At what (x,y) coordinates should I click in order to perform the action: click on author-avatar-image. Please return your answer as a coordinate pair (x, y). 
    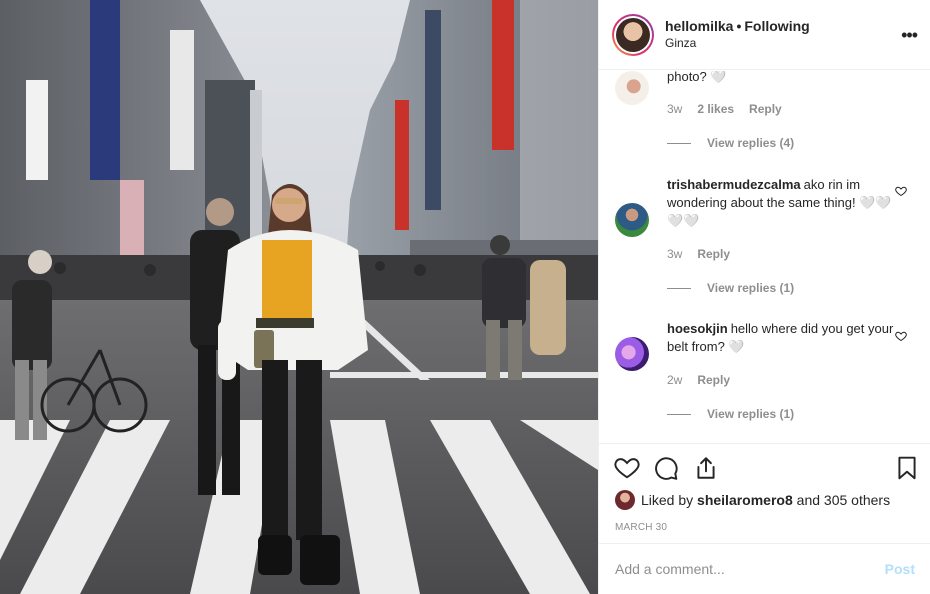
    Looking at the image, I should click on (633, 34).